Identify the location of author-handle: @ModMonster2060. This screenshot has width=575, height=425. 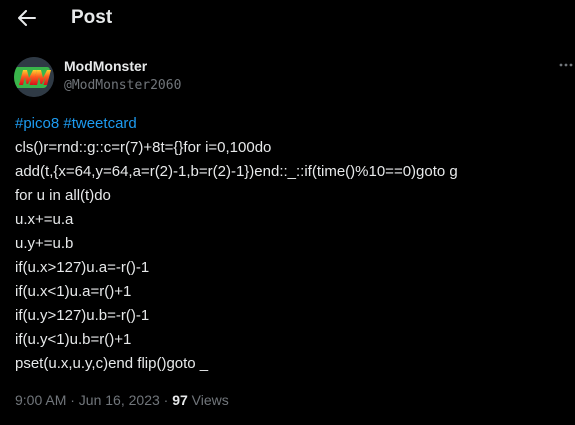
(122, 85).